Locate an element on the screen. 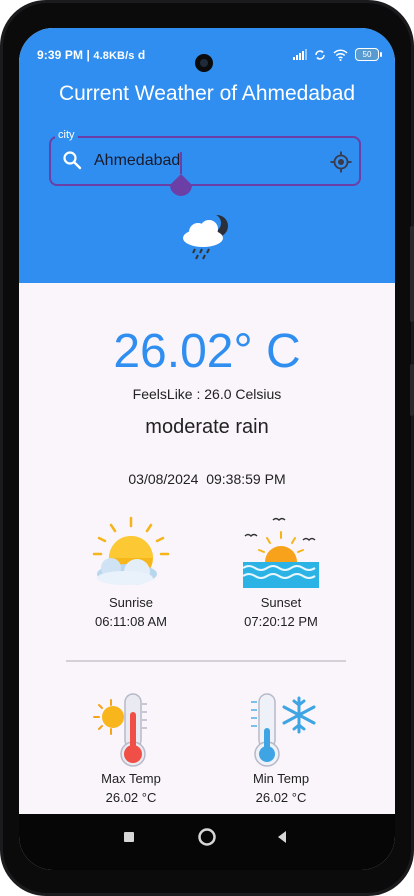  home-icon is located at coordinates (207, 837).